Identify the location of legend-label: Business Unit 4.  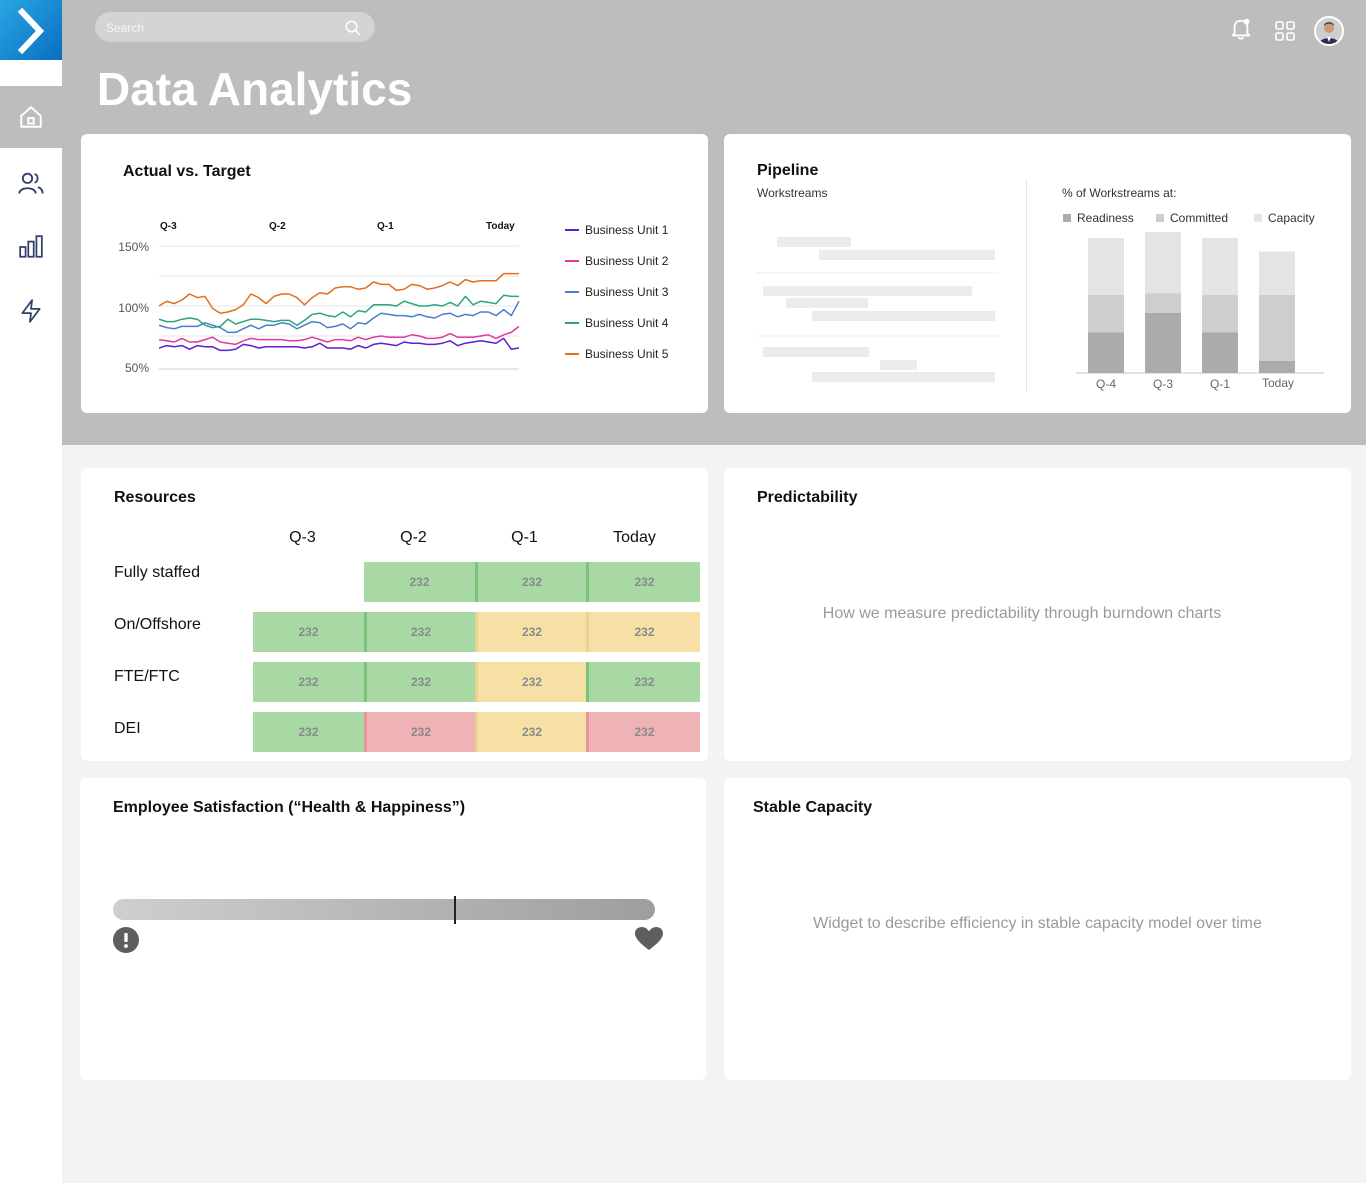
(627, 323).